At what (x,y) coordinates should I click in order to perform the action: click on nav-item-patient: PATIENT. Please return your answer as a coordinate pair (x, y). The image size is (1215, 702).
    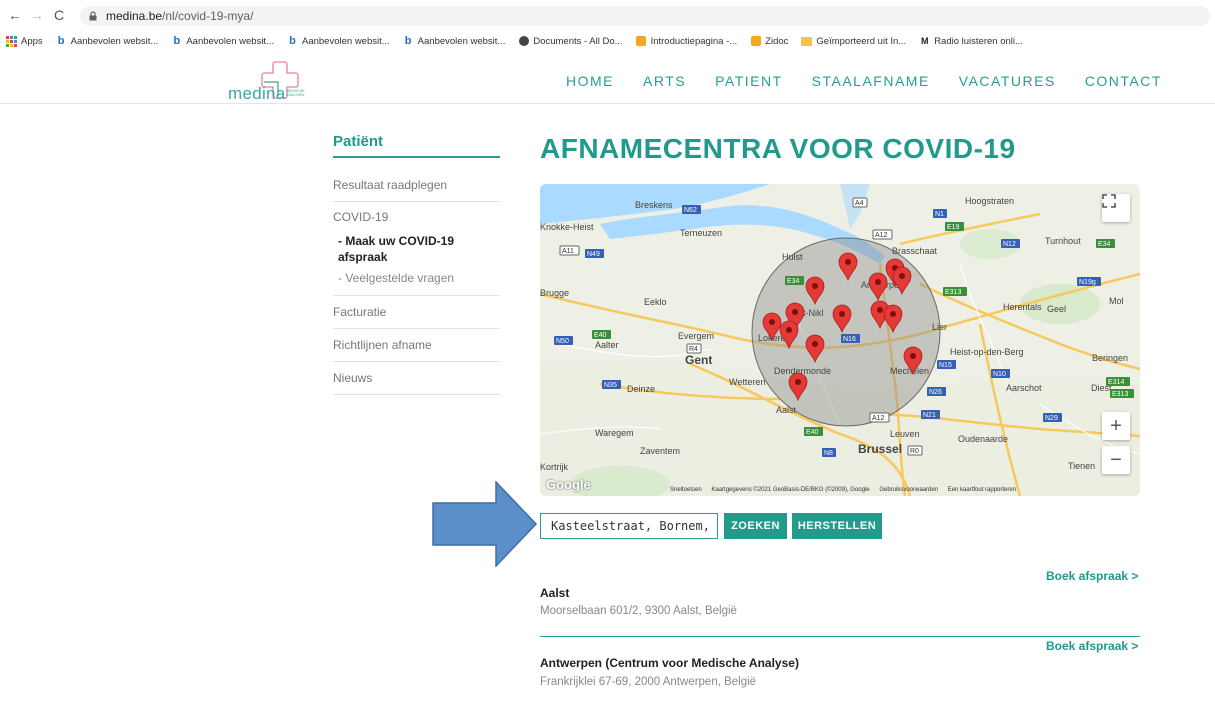
    Looking at the image, I should click on (749, 81).